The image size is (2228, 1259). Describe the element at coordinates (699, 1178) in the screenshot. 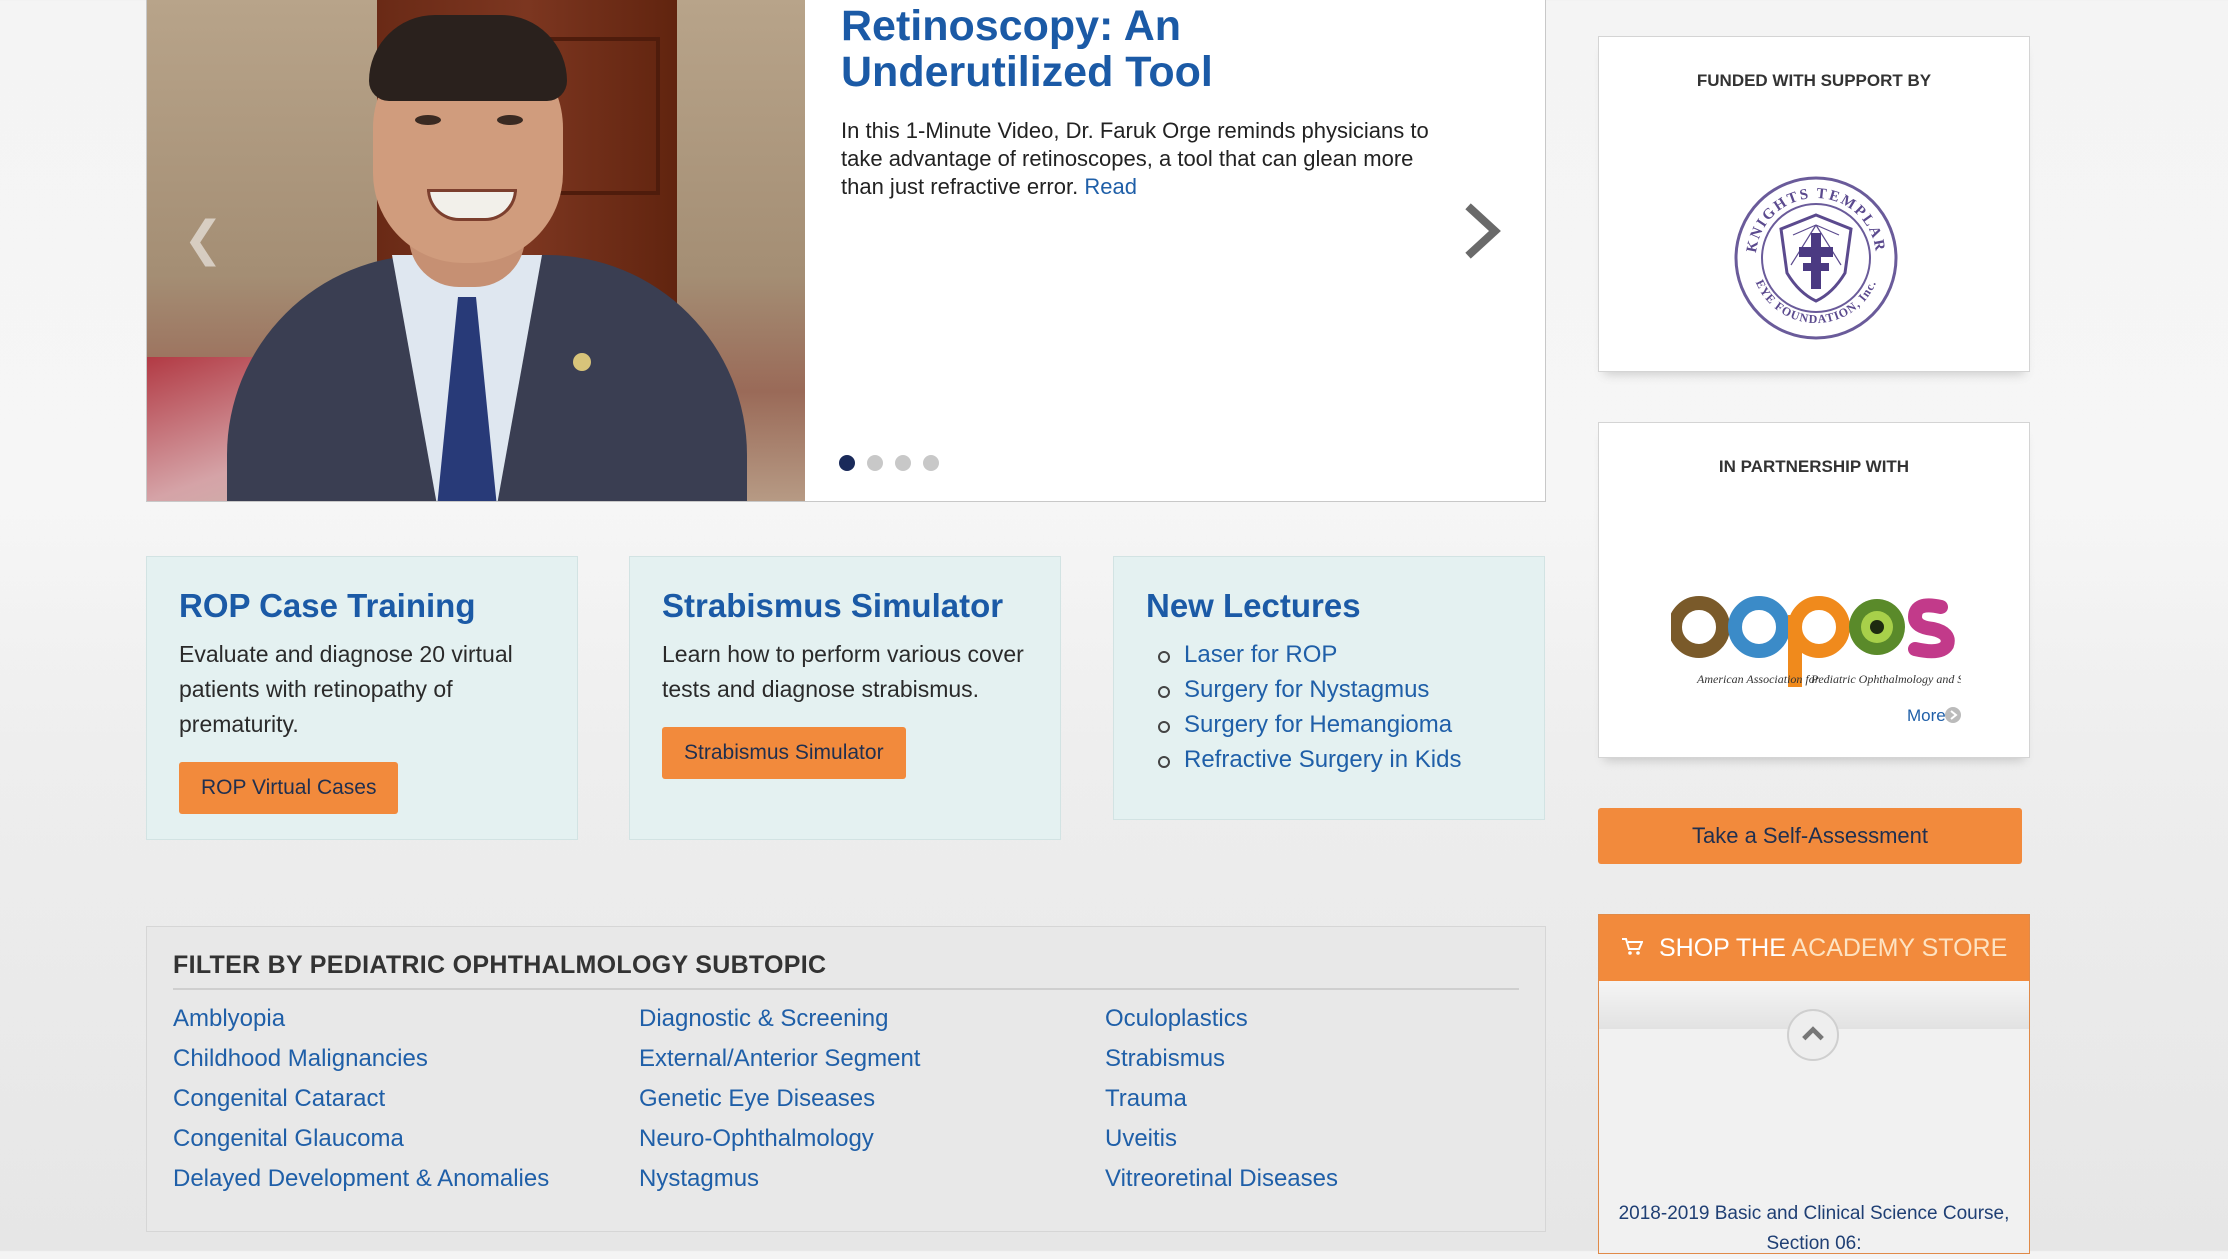

I see `filter-link: Nystagmus` at that location.